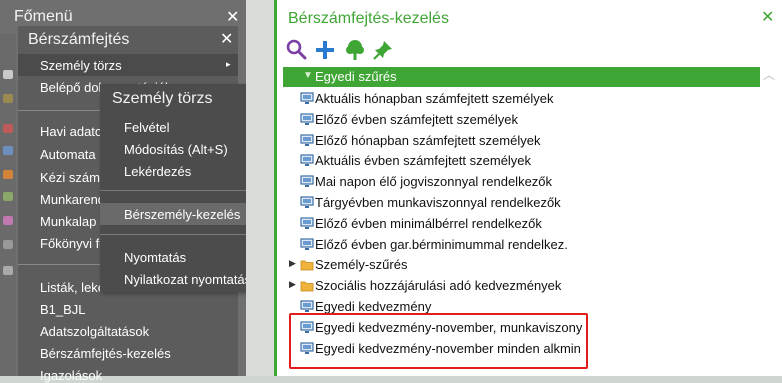 The width and height of the screenshot is (782, 383). I want to click on row-label: Előző hónapban számfejtett személyek, so click(428, 140).